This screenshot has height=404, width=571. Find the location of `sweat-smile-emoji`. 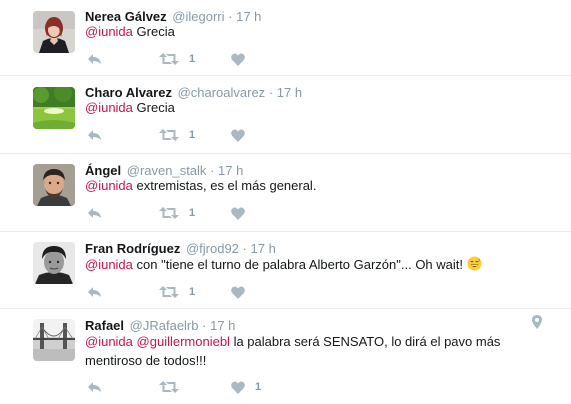

sweat-smile-emoji is located at coordinates (474, 263).